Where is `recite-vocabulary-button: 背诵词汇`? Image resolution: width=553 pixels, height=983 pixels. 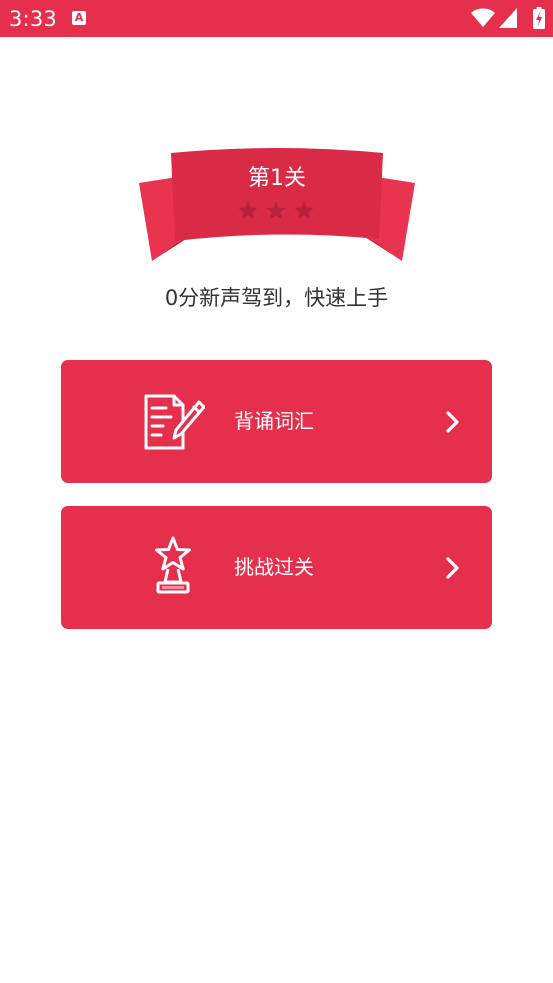
recite-vocabulary-button: 背诵词汇 is located at coordinates (276, 421).